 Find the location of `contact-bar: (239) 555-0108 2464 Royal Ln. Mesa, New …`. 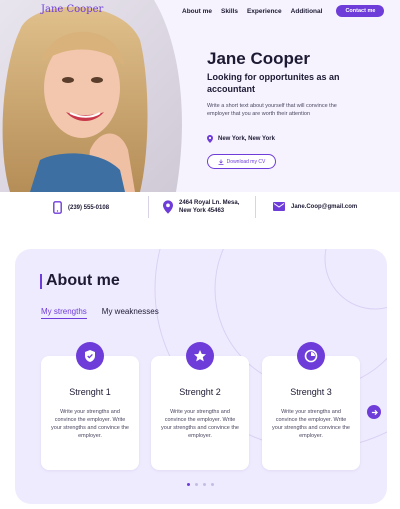

contact-bar: (239) 555-0108 2464 Royal Ln. Mesa, New … is located at coordinates (200, 208).